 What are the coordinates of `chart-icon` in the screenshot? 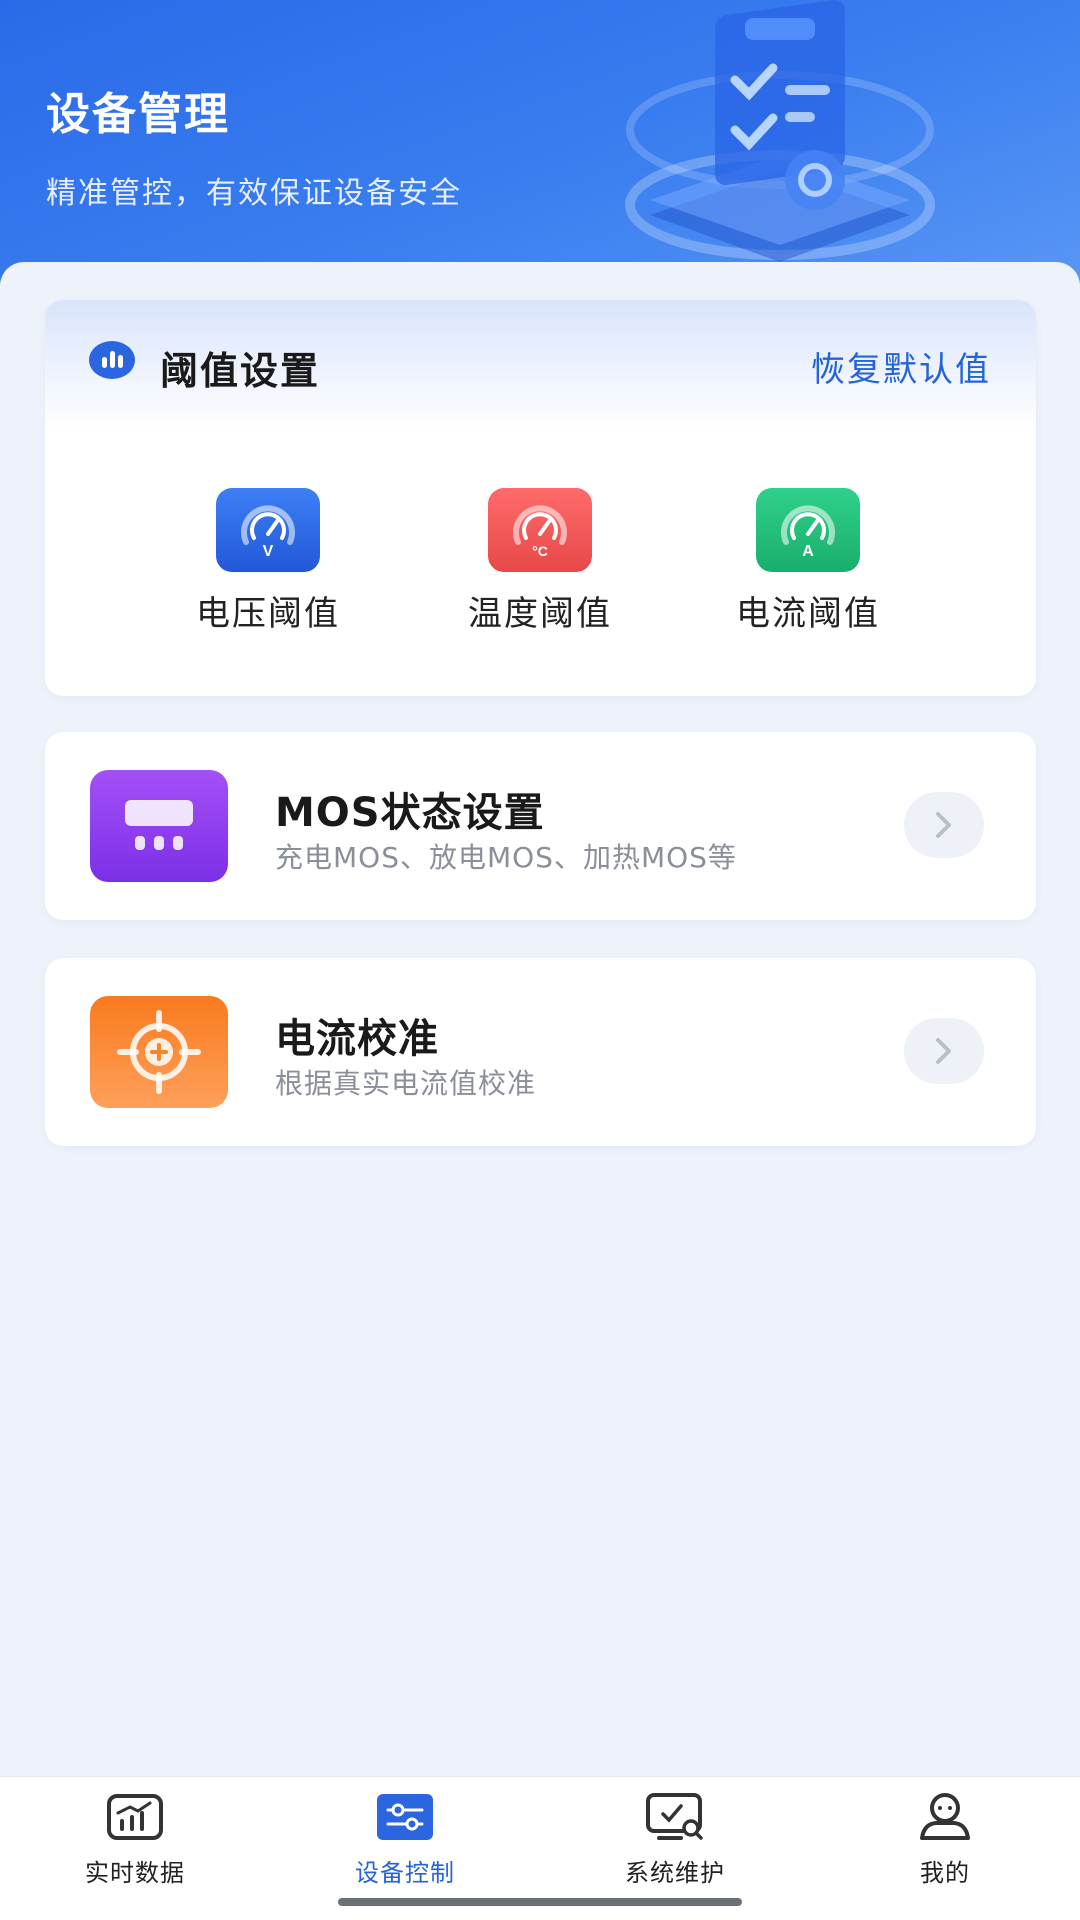 It's located at (135, 1817).